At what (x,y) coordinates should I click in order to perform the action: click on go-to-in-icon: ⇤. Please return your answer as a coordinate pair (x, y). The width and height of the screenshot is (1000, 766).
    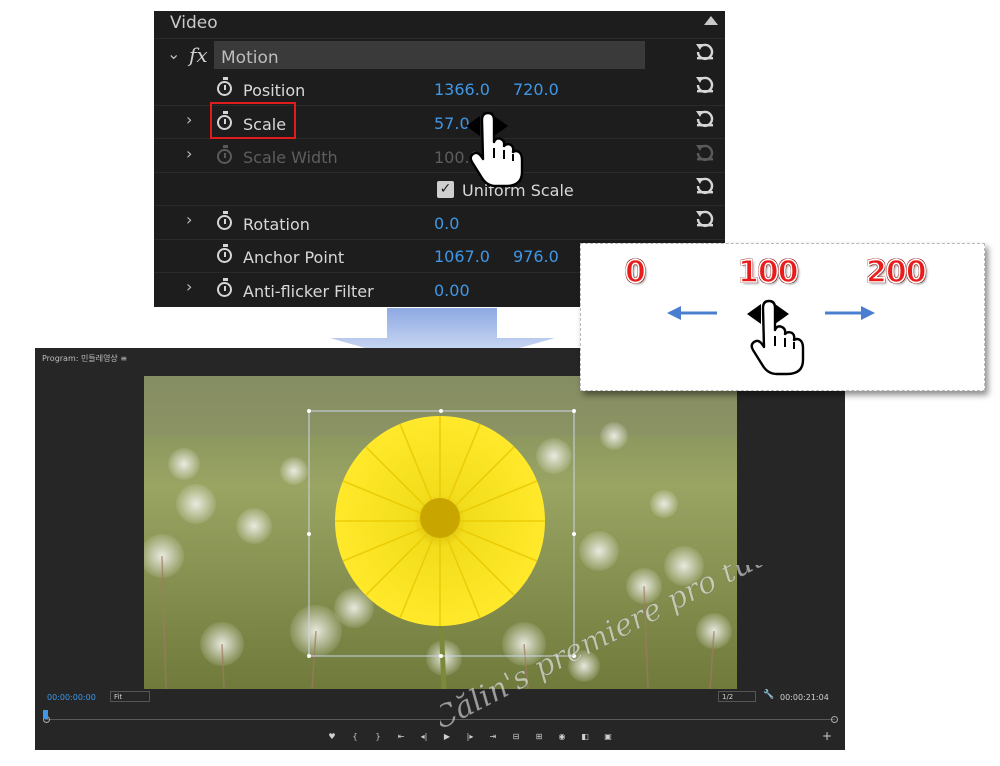
    Looking at the image, I should click on (401, 737).